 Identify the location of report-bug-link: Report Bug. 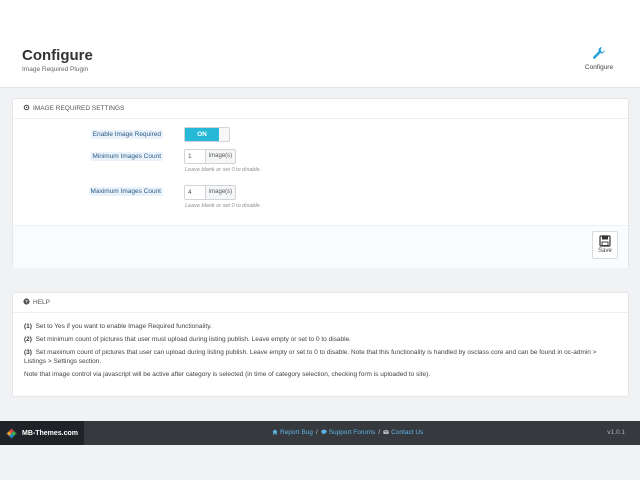
(296, 432).